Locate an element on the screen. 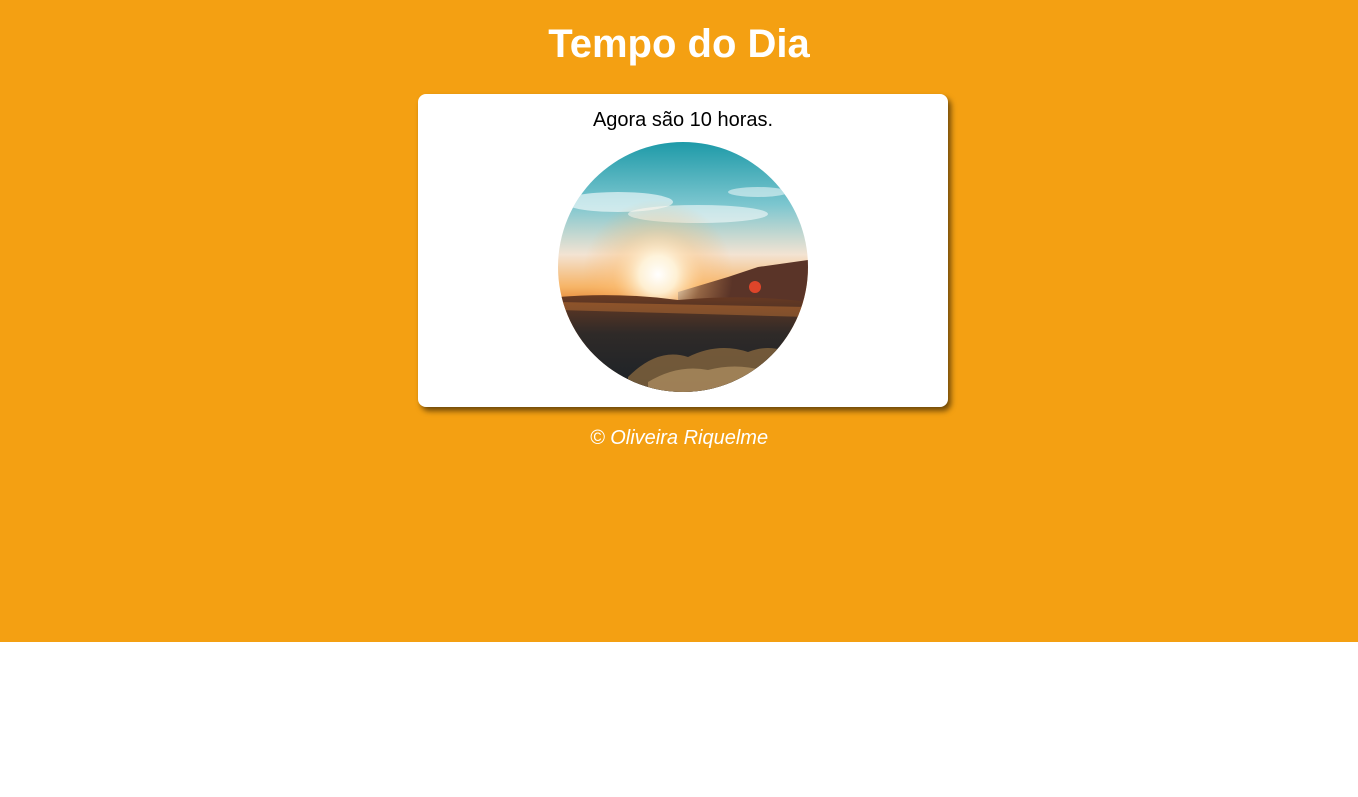 This screenshot has width=1358, height=797. sunrise-photo is located at coordinates (683, 267).